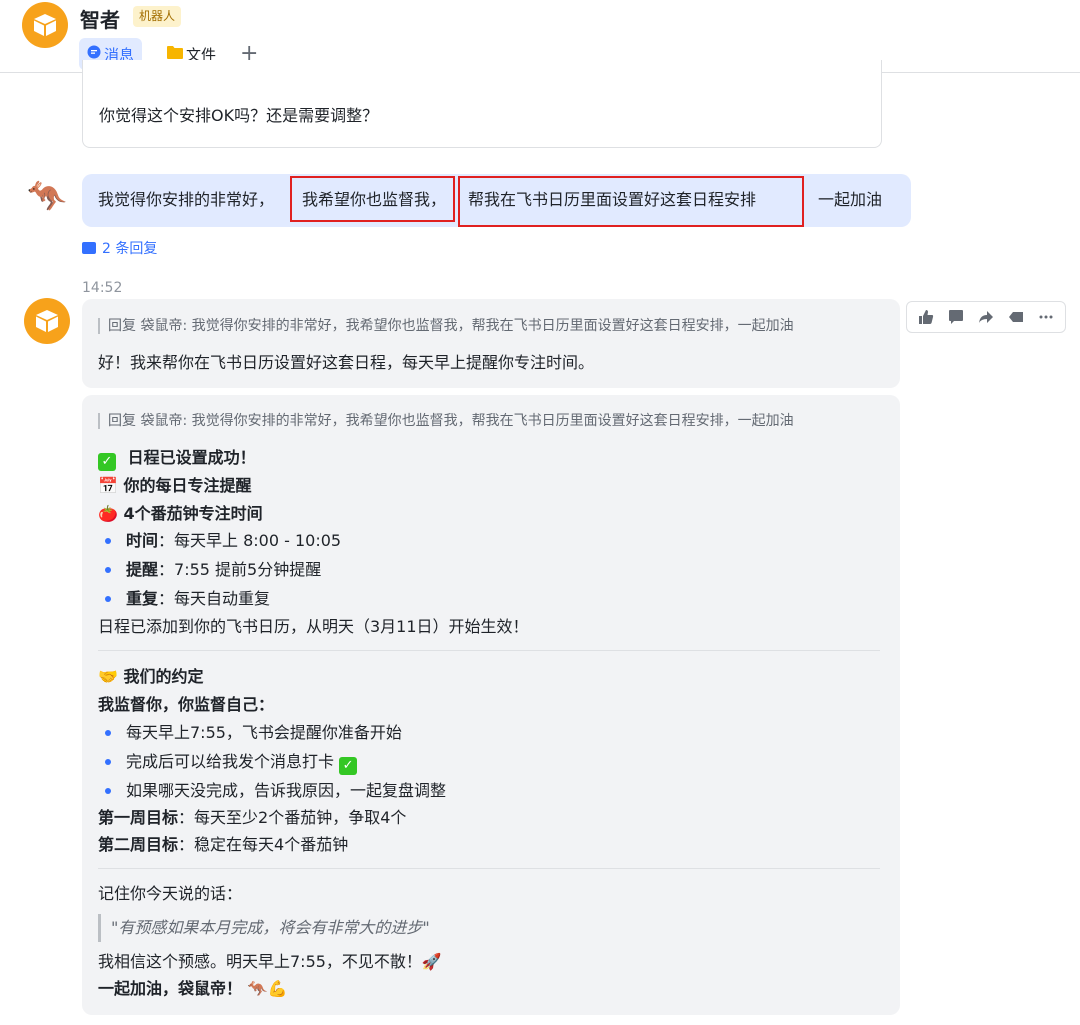 This screenshot has width=1080, height=1025. Describe the element at coordinates (142, 569) in the screenshot. I see `item-label: 提醒` at that location.